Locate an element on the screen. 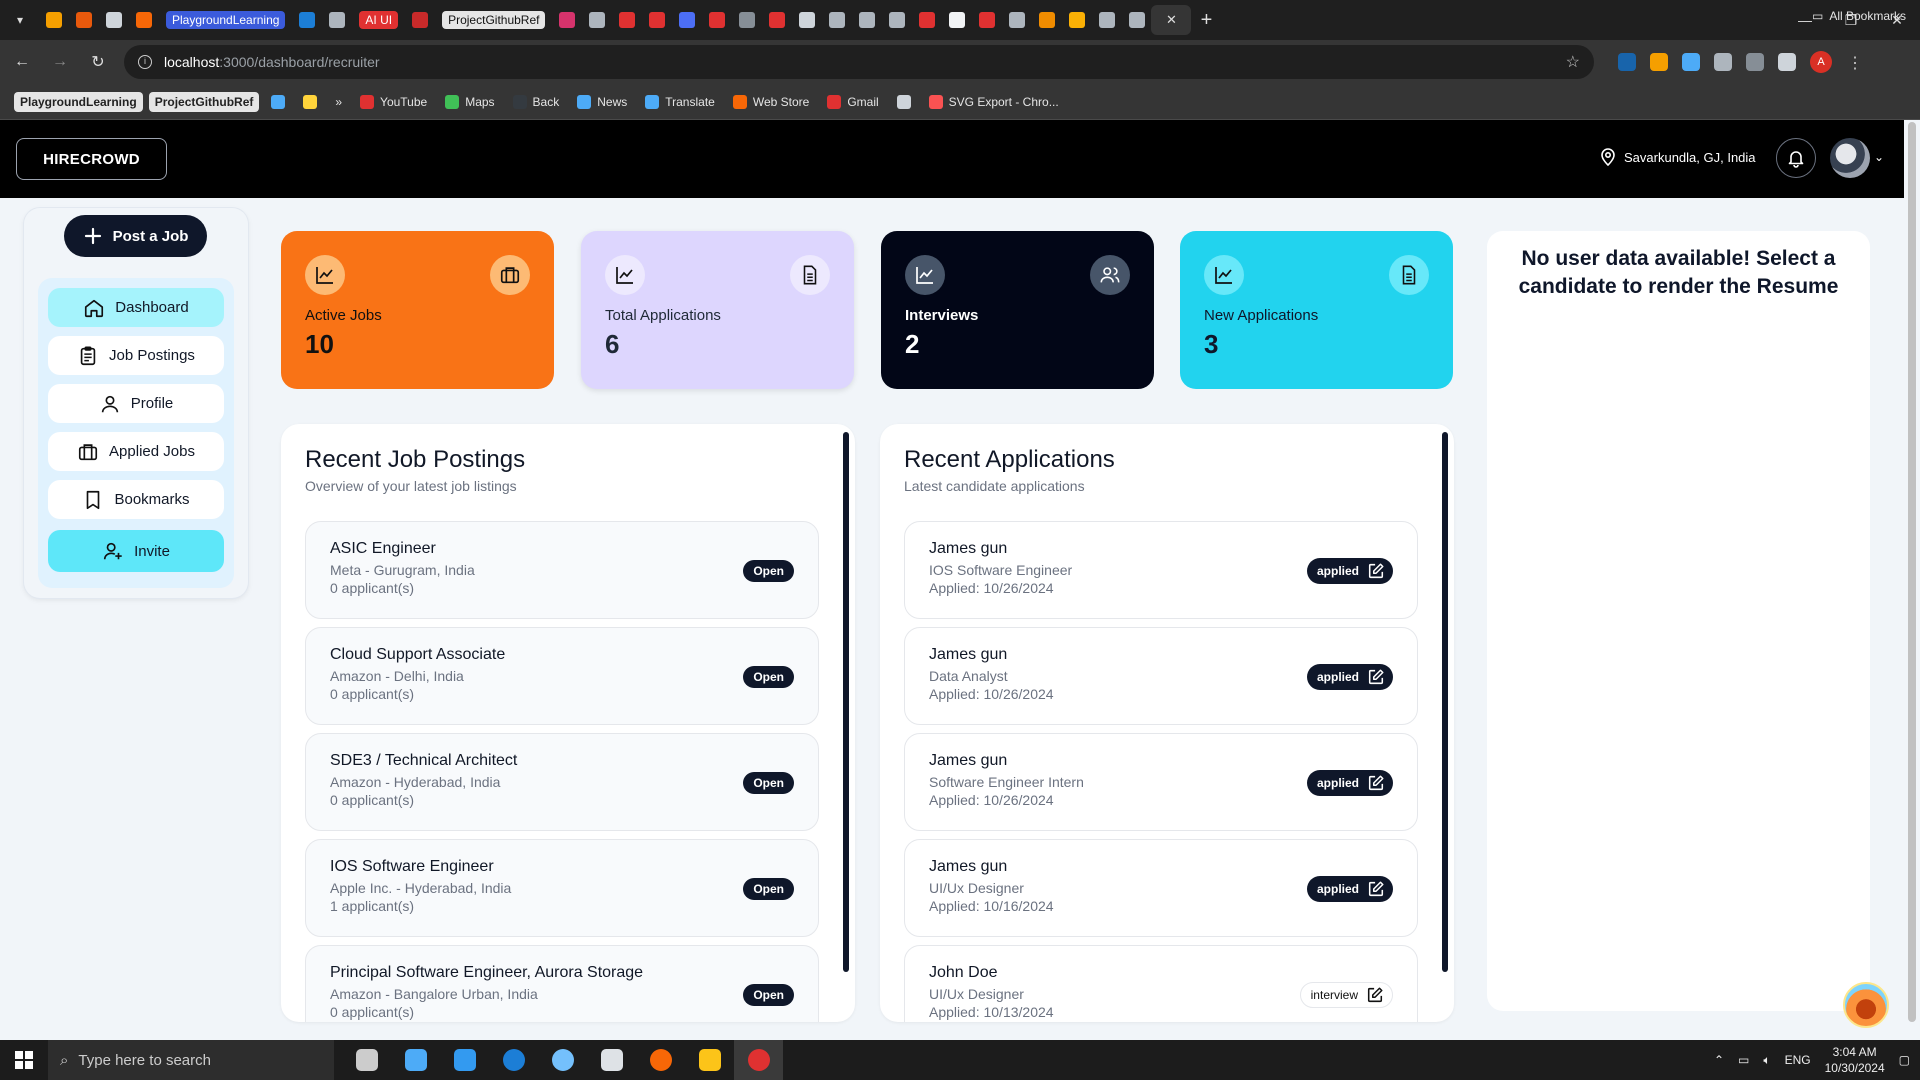 The height and width of the screenshot is (1080, 1920). sidebar-item-bookmarks: Bookmarks is located at coordinates (136, 499).